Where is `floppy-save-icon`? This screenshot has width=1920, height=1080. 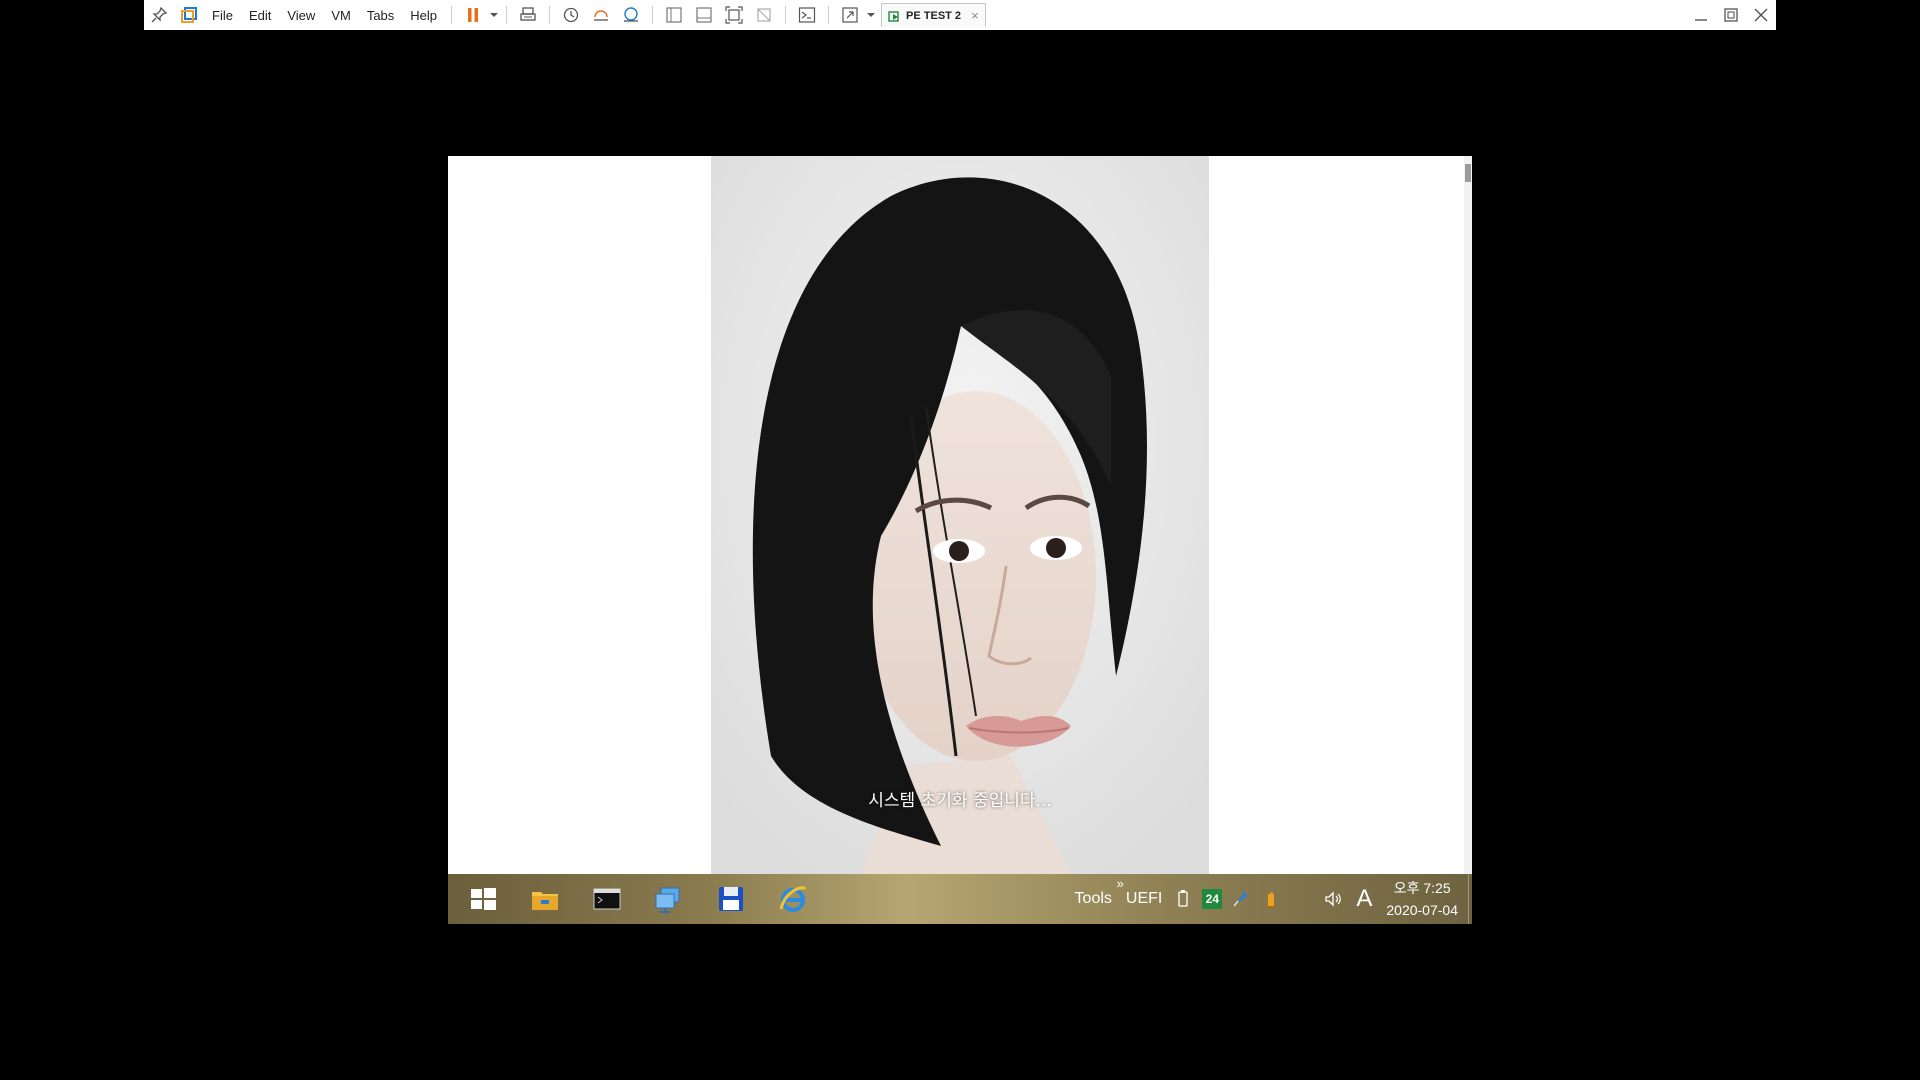
floppy-save-icon is located at coordinates (731, 899).